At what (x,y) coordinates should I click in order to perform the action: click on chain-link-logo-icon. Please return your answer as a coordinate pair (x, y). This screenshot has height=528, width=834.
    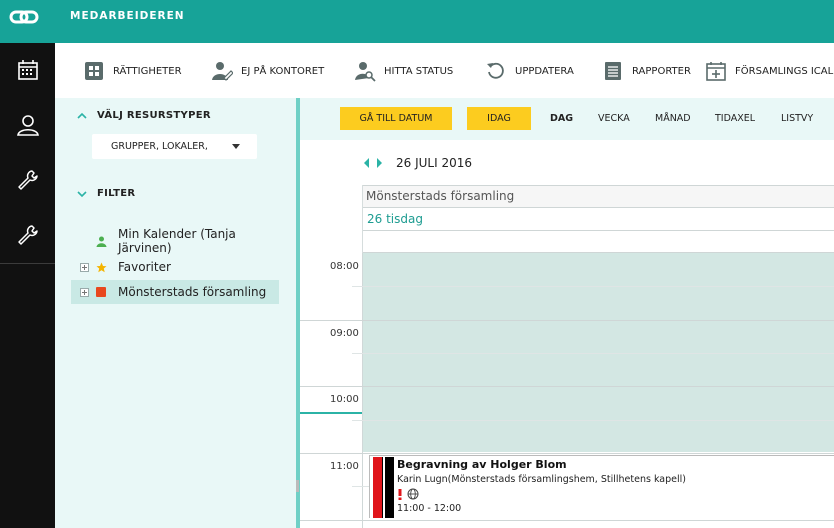
    Looking at the image, I should click on (24, 17).